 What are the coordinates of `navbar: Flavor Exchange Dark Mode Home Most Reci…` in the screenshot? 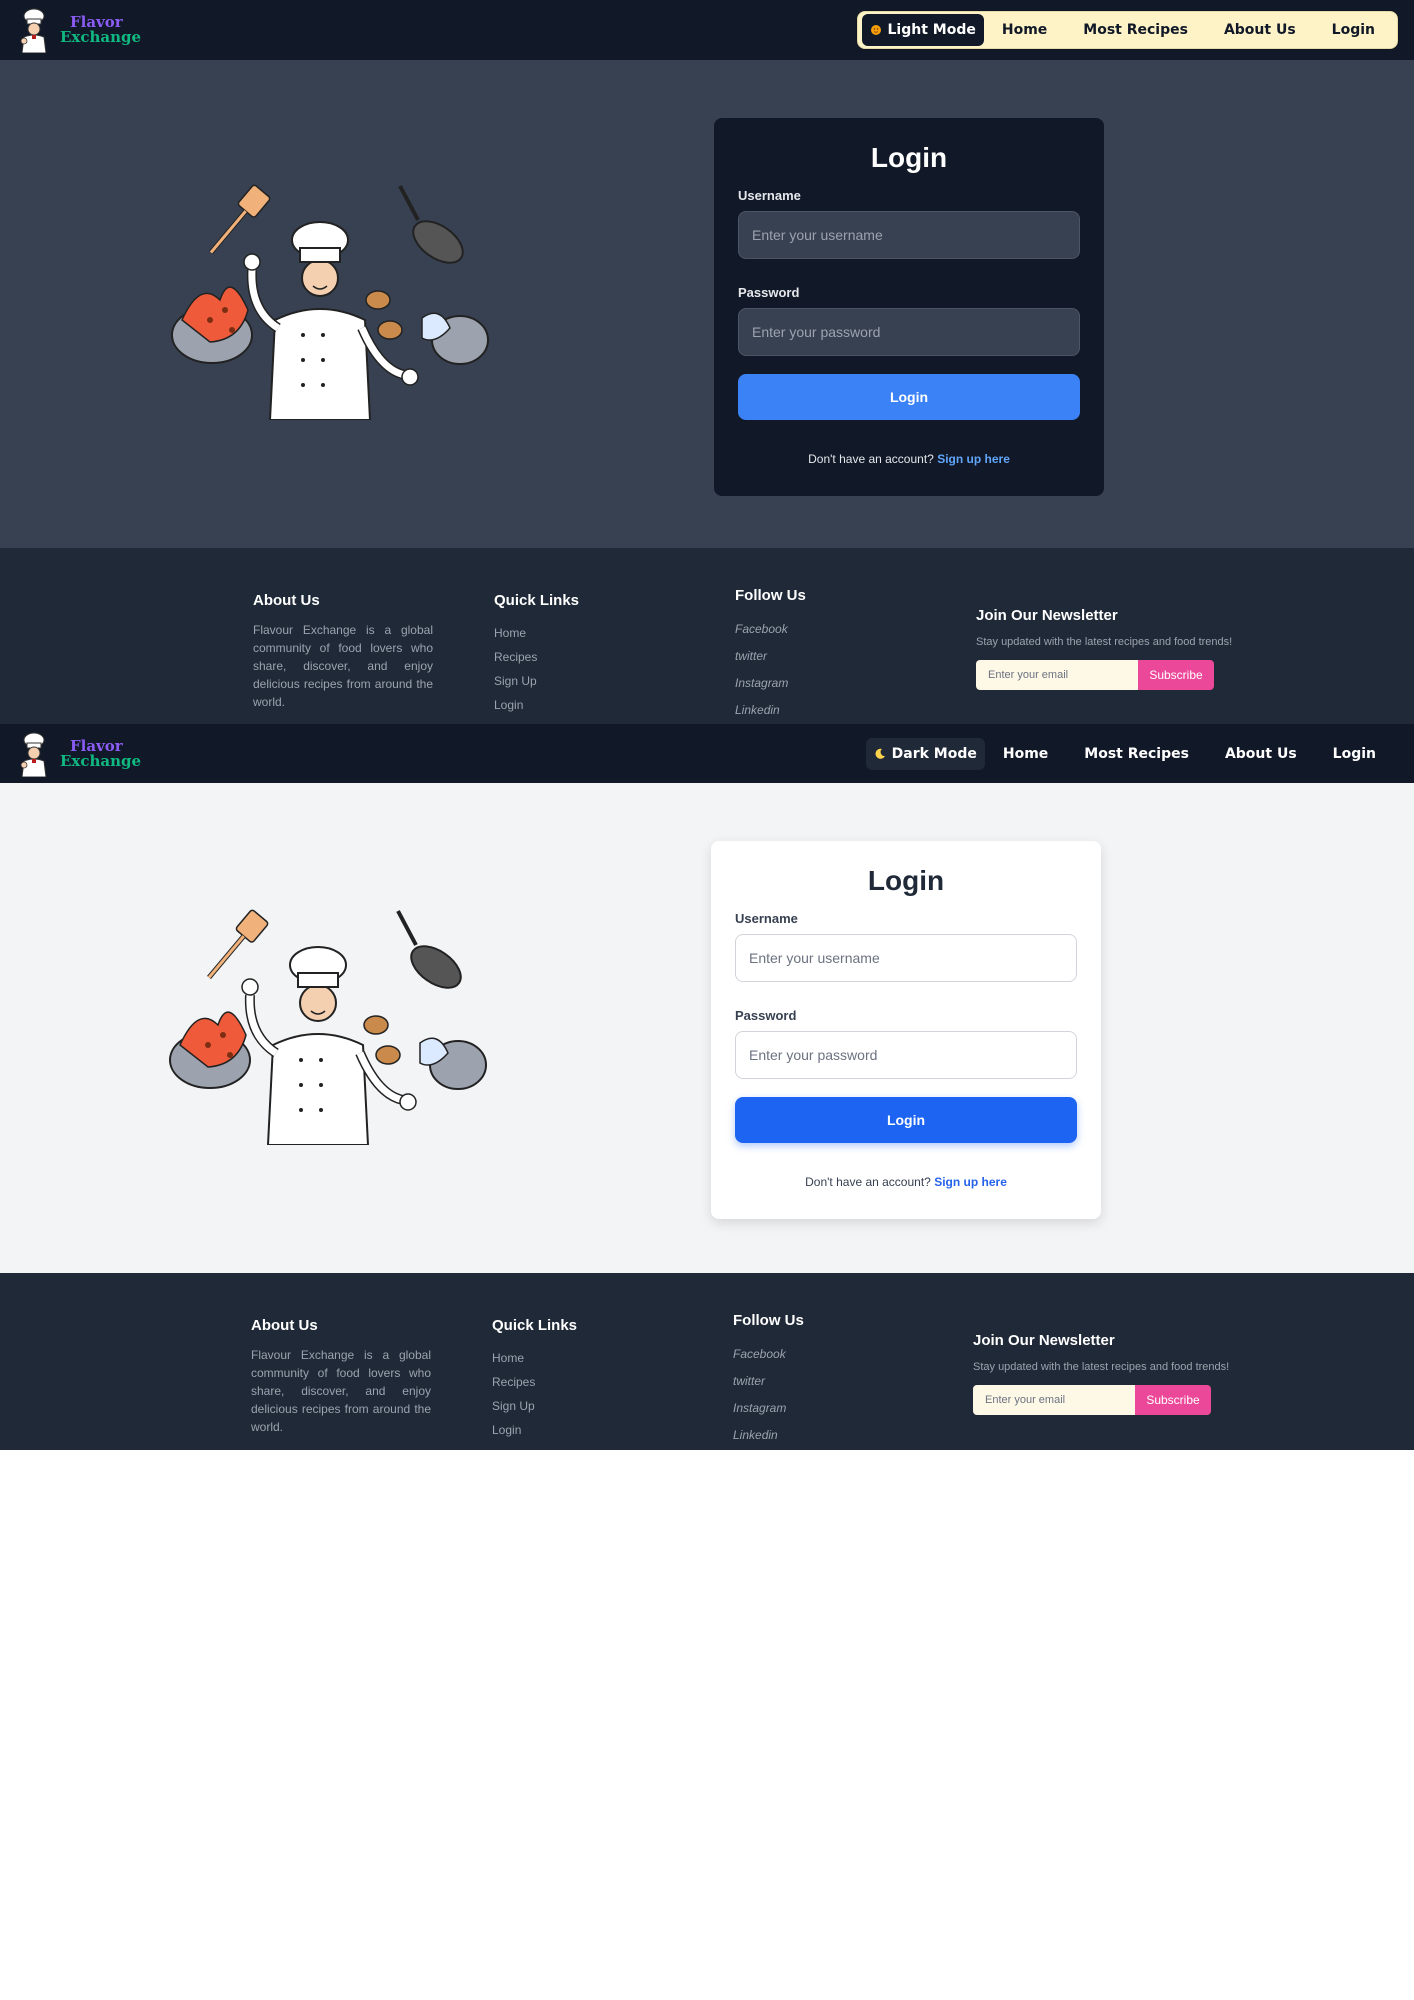 It's located at (707, 753).